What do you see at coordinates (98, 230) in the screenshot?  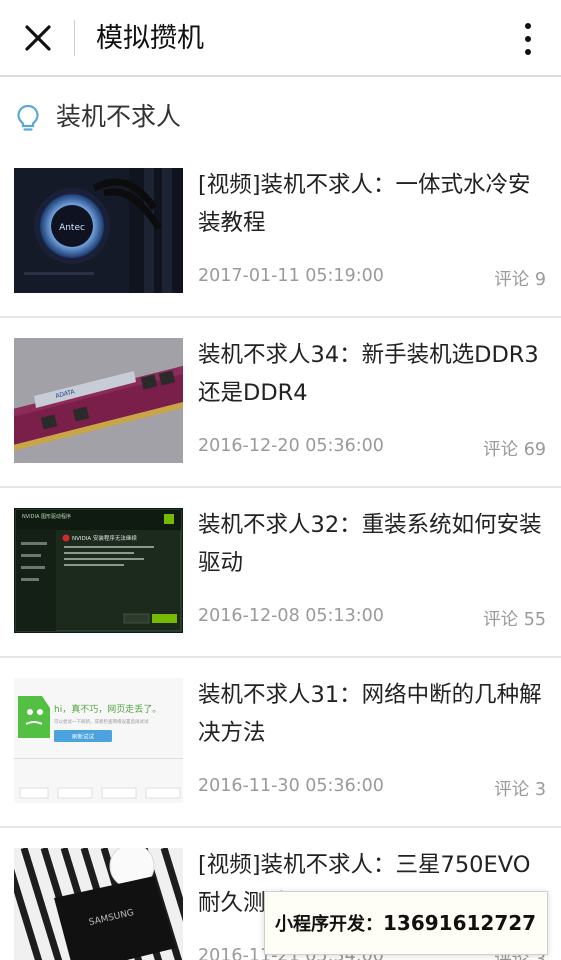 I see `water-cooler-image: Antec` at bounding box center [98, 230].